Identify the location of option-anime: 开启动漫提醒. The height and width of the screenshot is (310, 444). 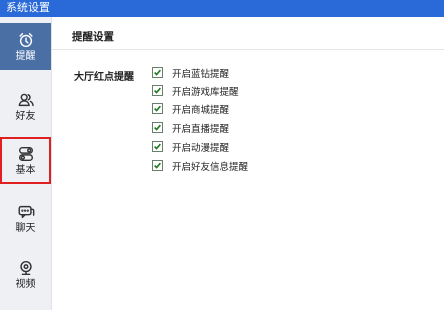
(191, 147).